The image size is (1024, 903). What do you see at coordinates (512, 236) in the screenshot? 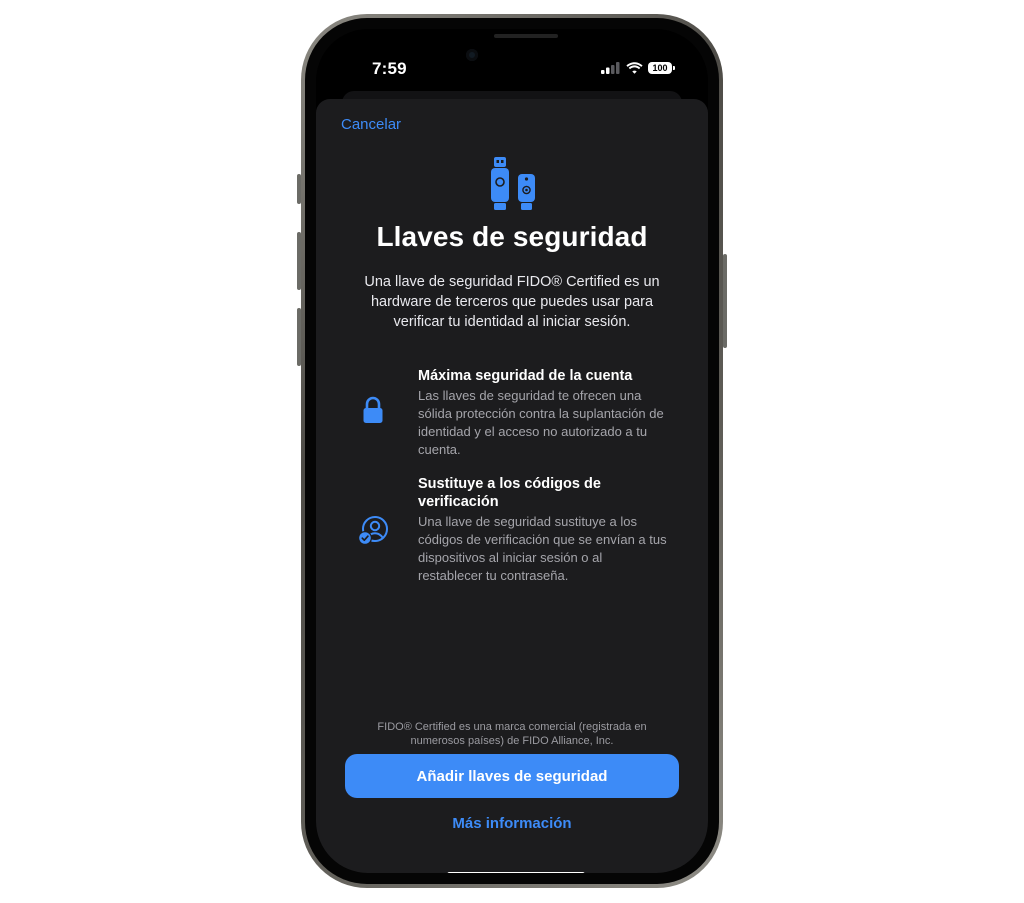
I see `page-title: Llaves de seguridad` at bounding box center [512, 236].